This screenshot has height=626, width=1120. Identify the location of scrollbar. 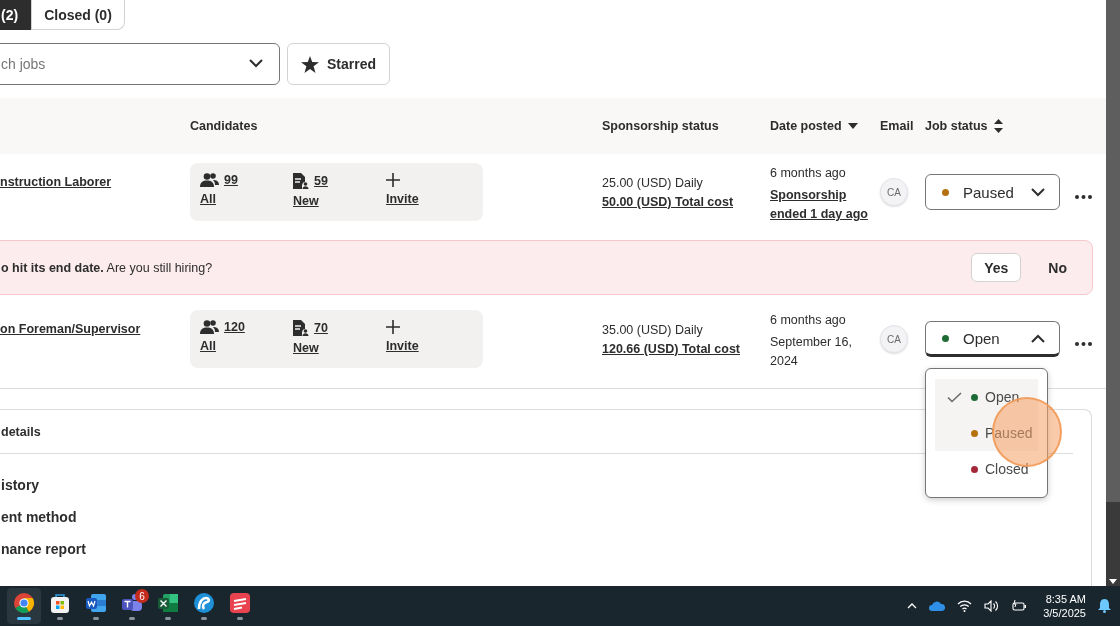
(1113, 293).